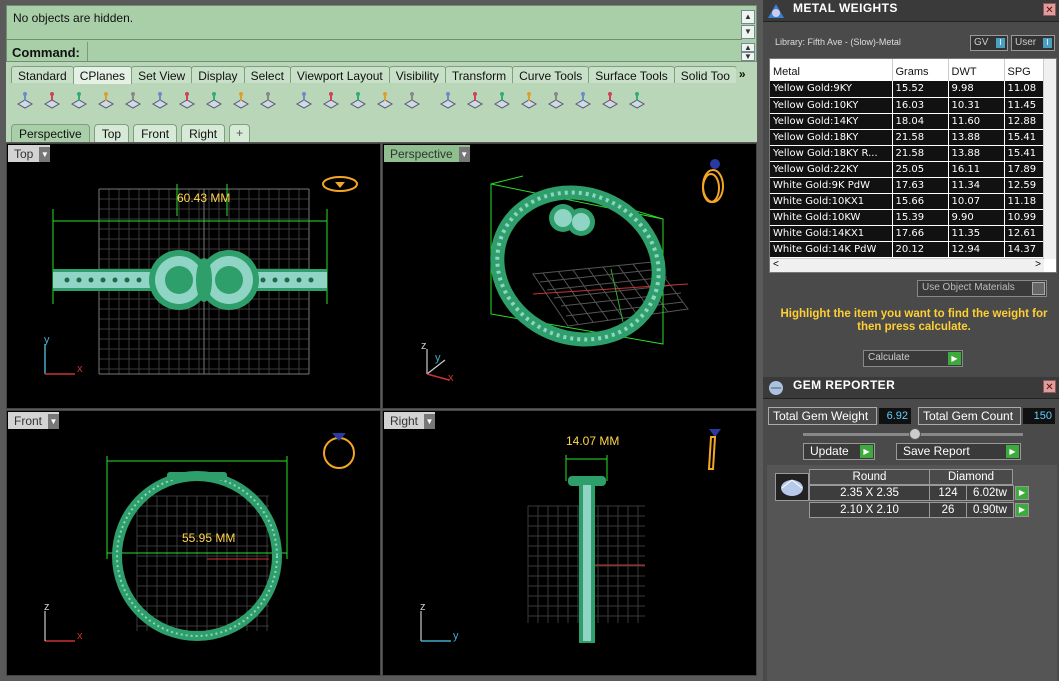  Describe the element at coordinates (556, 100) in the screenshot. I see `cplane-back-icon` at that location.